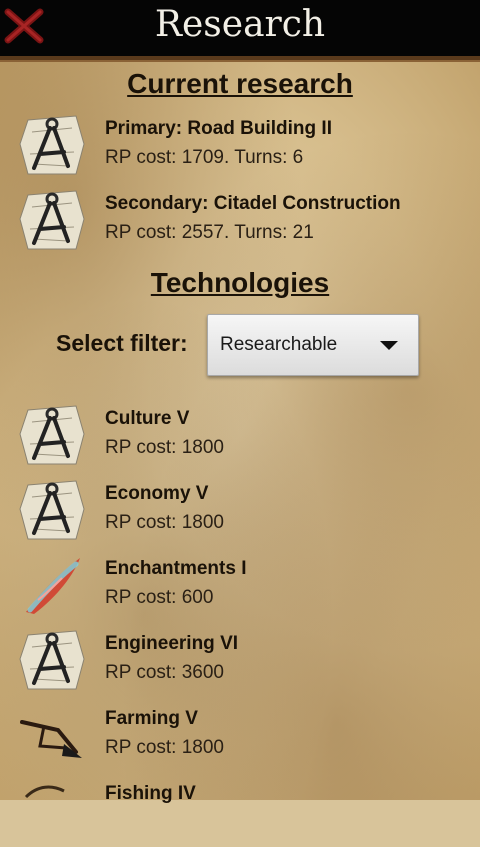 This screenshot has height=847, width=480. Describe the element at coordinates (389, 345) in the screenshot. I see `dropdown-arrow-icon` at that location.